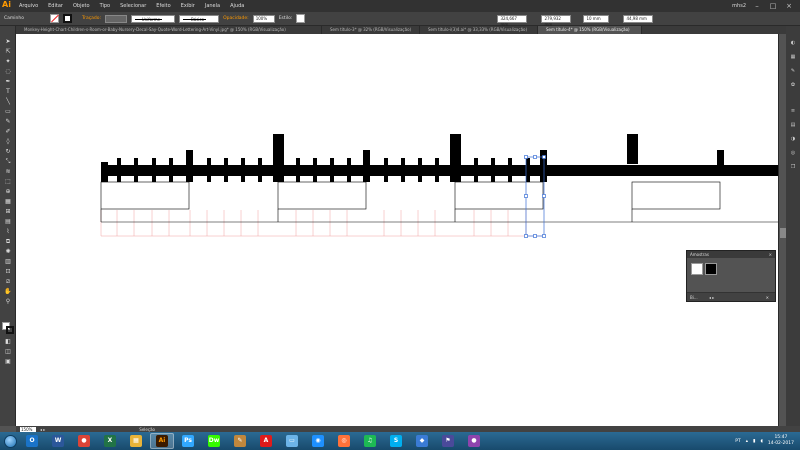 The height and width of the screenshot is (450, 800). I want to click on taskbar-skype-button: S, so click(396, 441).